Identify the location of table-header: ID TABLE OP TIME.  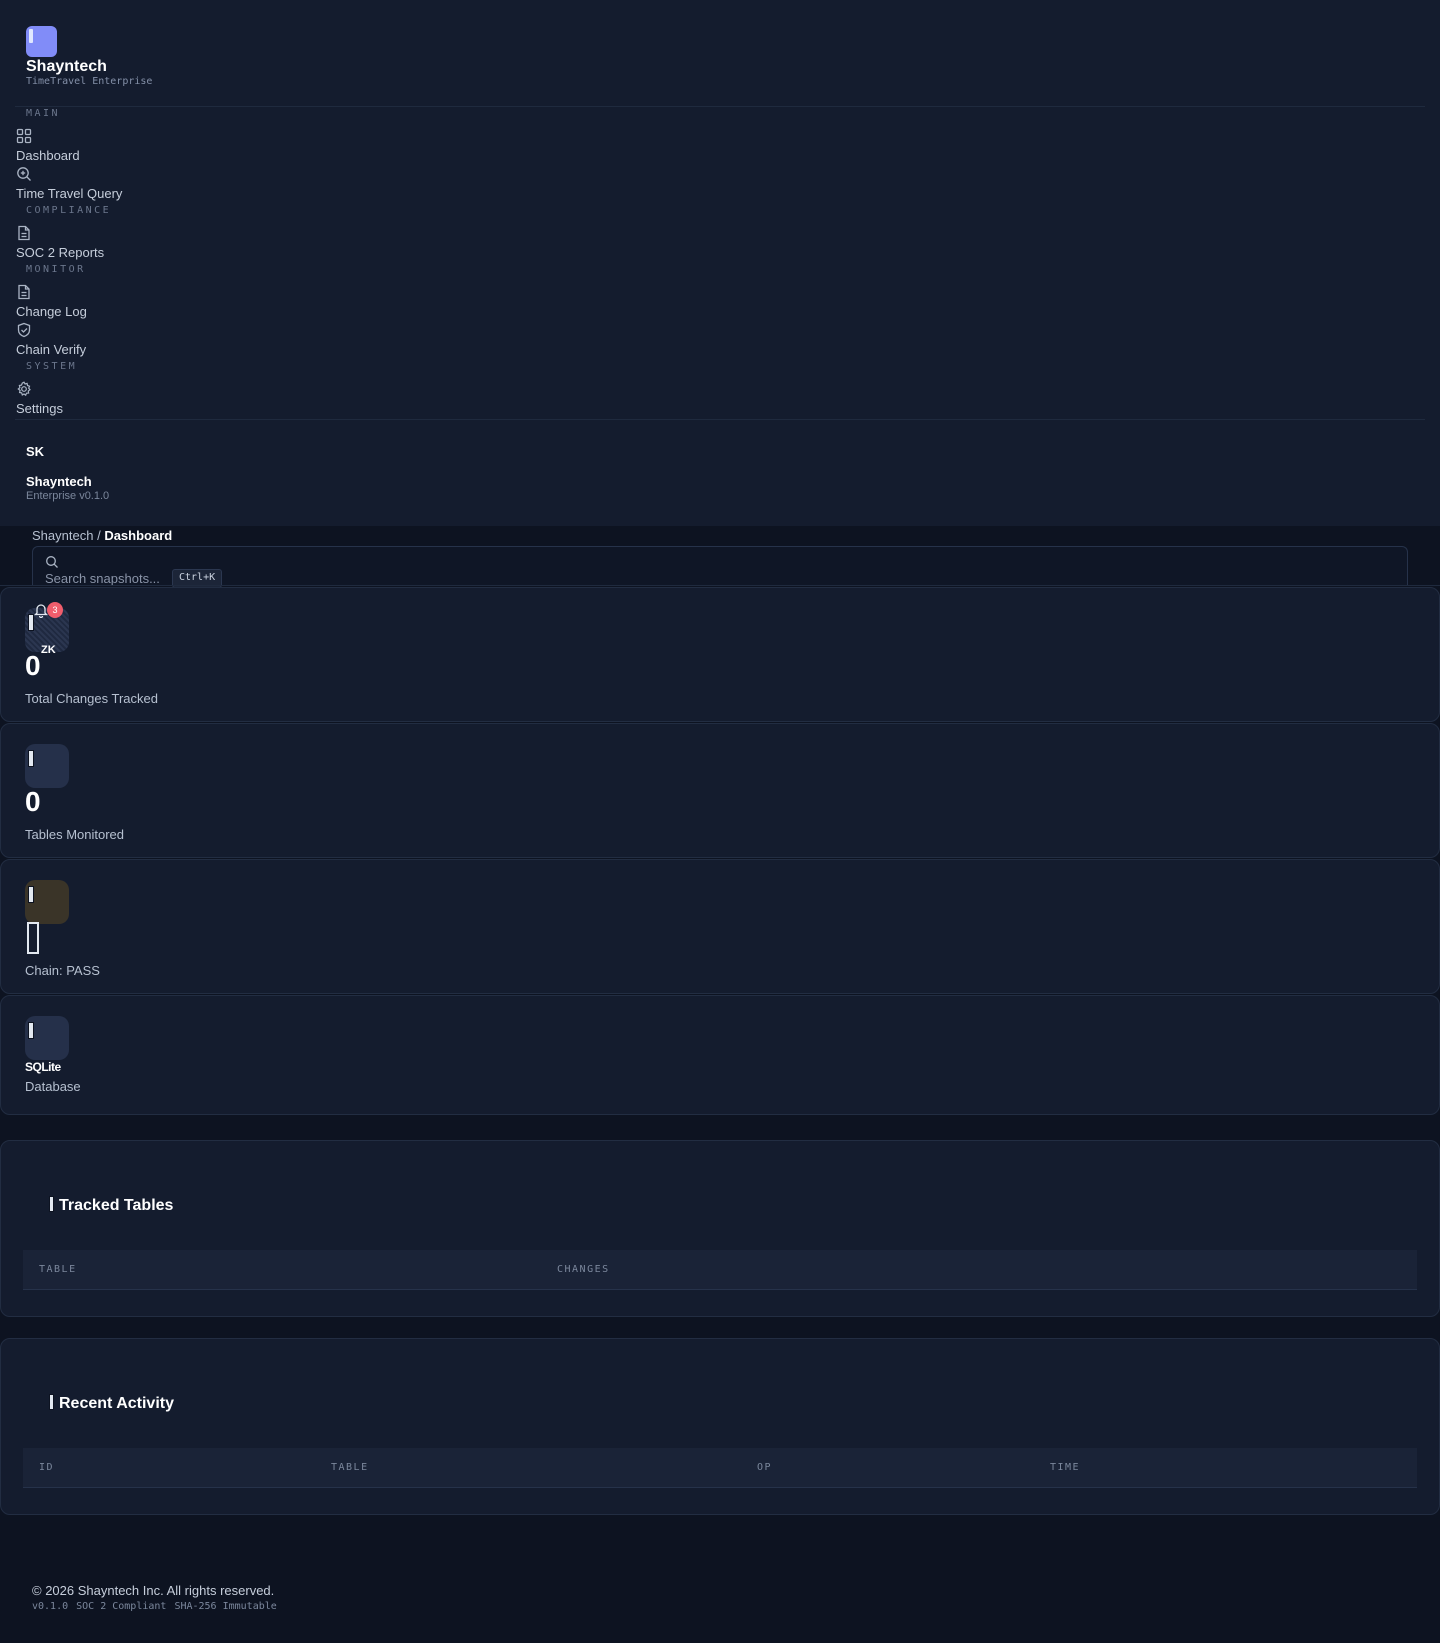
(720, 1468).